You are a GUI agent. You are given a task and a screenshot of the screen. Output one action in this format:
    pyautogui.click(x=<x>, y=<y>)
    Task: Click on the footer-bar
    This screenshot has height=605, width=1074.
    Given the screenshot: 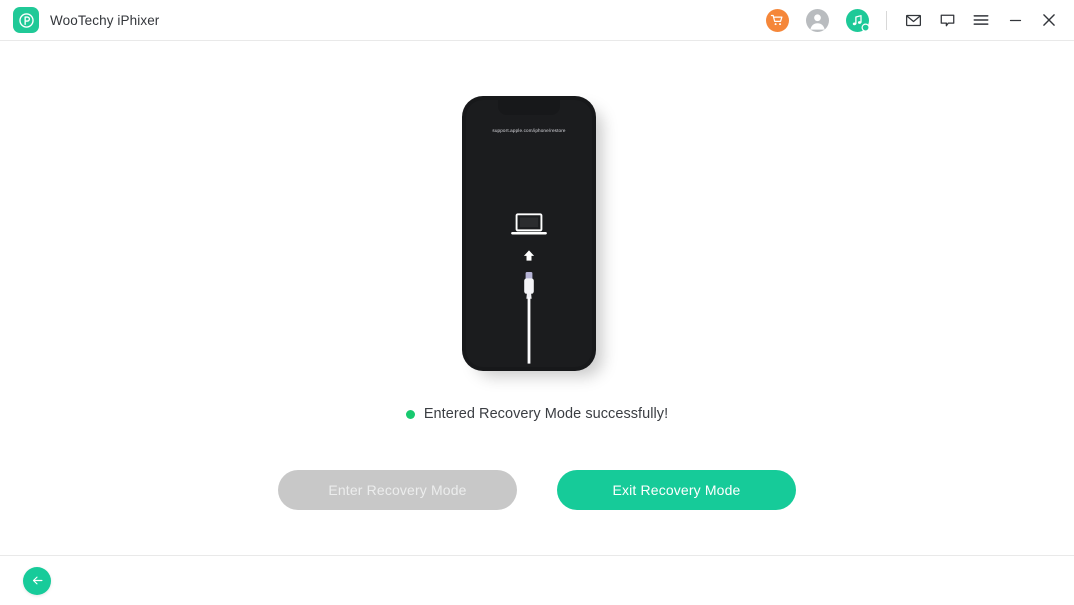 What is the action you would take?
    pyautogui.click(x=537, y=580)
    